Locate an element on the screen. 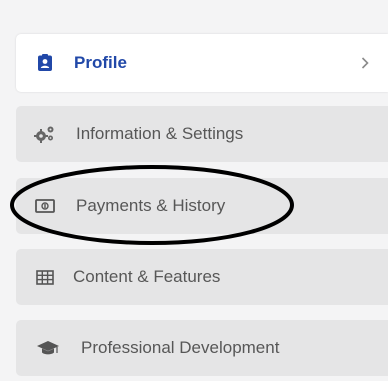 The height and width of the screenshot is (381, 388). menu-item-content-features: Content & Features is located at coordinates (202, 277).